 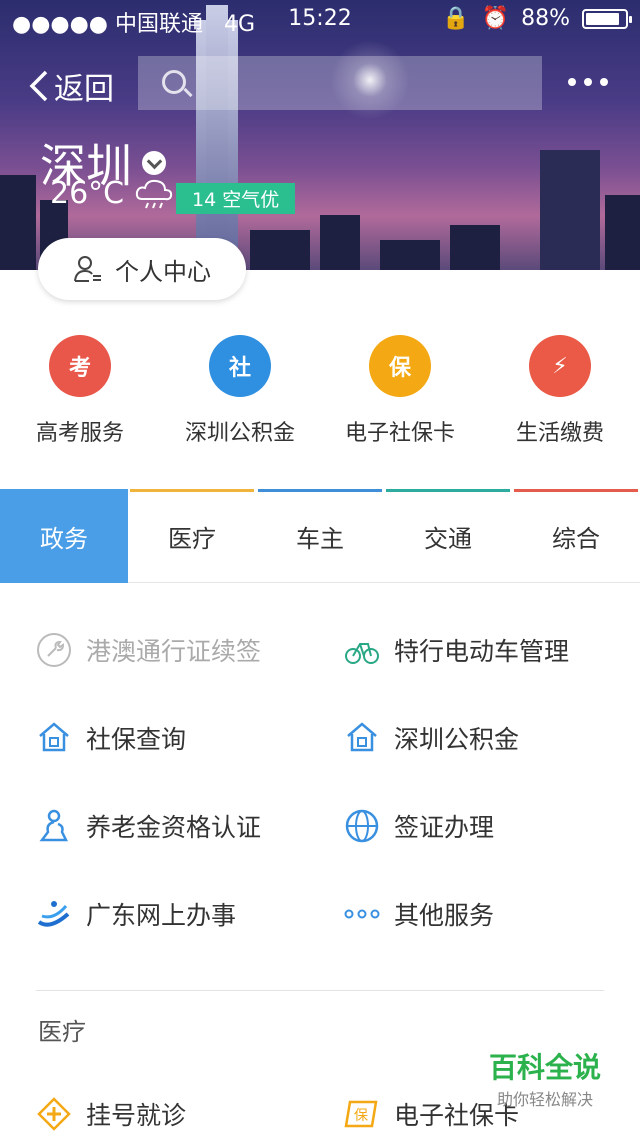 What do you see at coordinates (399, 433) in the screenshot?
I see `quick-service-label: 电子社保卡` at bounding box center [399, 433].